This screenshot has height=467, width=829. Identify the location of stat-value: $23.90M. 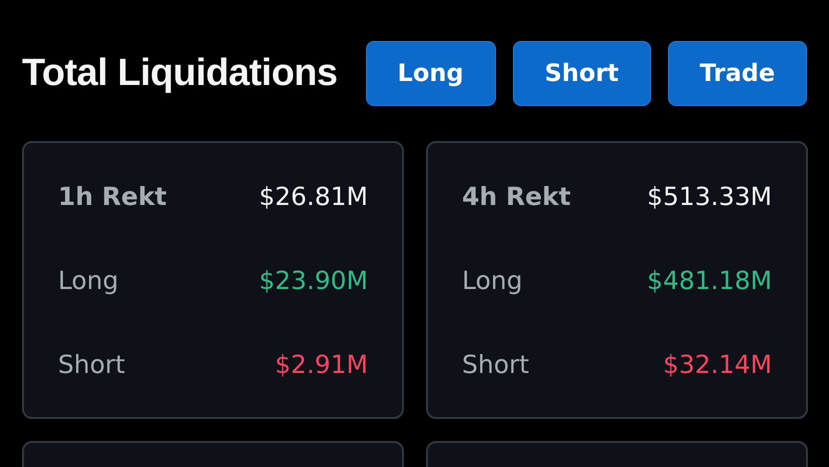
(313, 280).